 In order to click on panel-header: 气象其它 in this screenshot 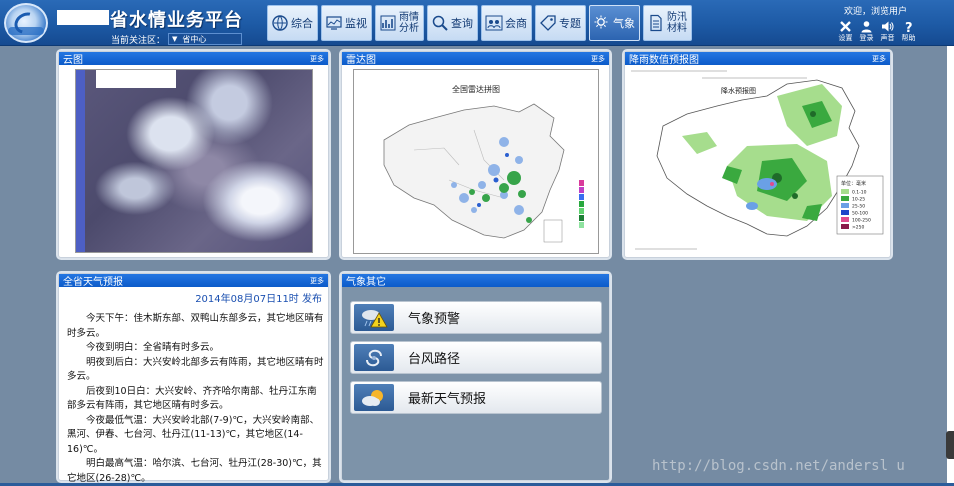, I will do `click(475, 281)`.